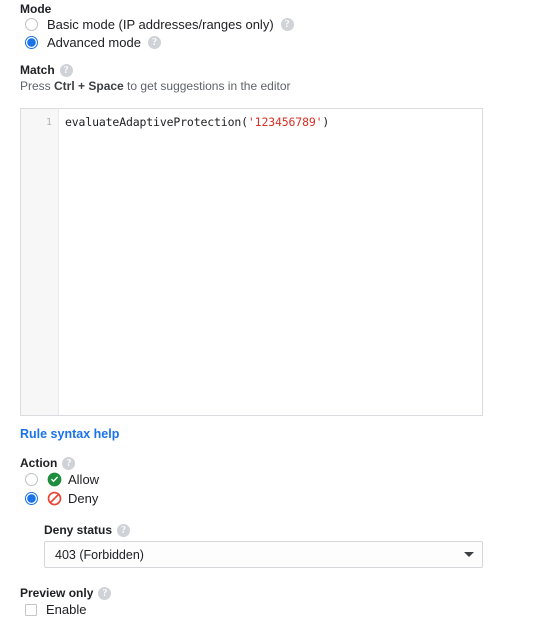  What do you see at coordinates (105, 593) in the screenshot?
I see `help-icon-preview-only: ?` at bounding box center [105, 593].